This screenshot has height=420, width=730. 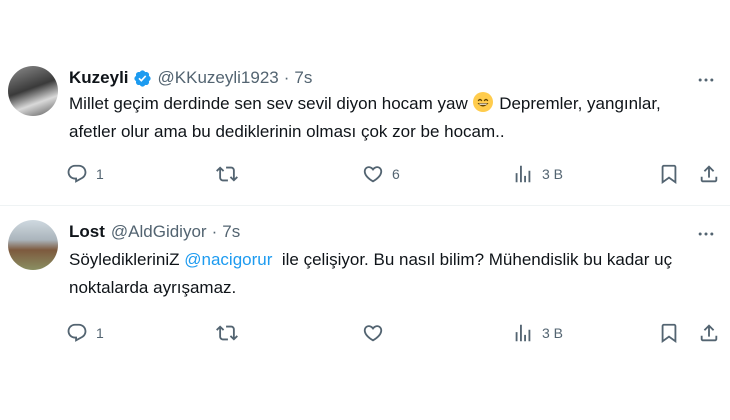 What do you see at coordinates (87, 232) in the screenshot?
I see `author-name: Lost` at bounding box center [87, 232].